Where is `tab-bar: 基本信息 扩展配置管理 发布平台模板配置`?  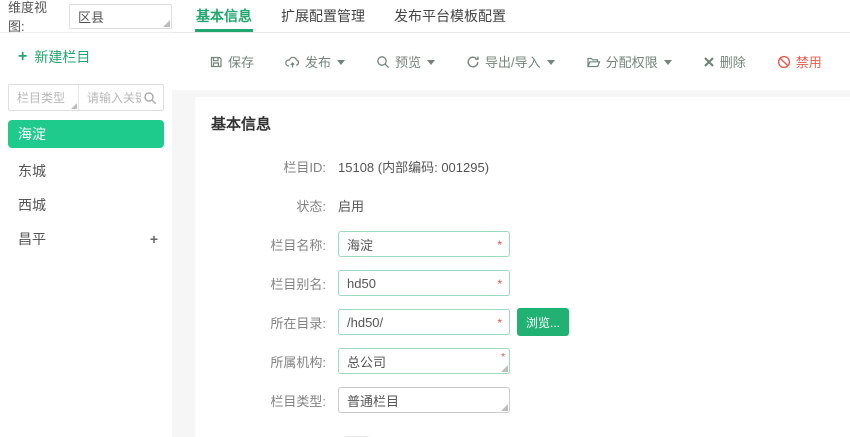 tab-bar: 基本信息 扩展配置管理 发布平台模板配置 is located at coordinates (511, 16).